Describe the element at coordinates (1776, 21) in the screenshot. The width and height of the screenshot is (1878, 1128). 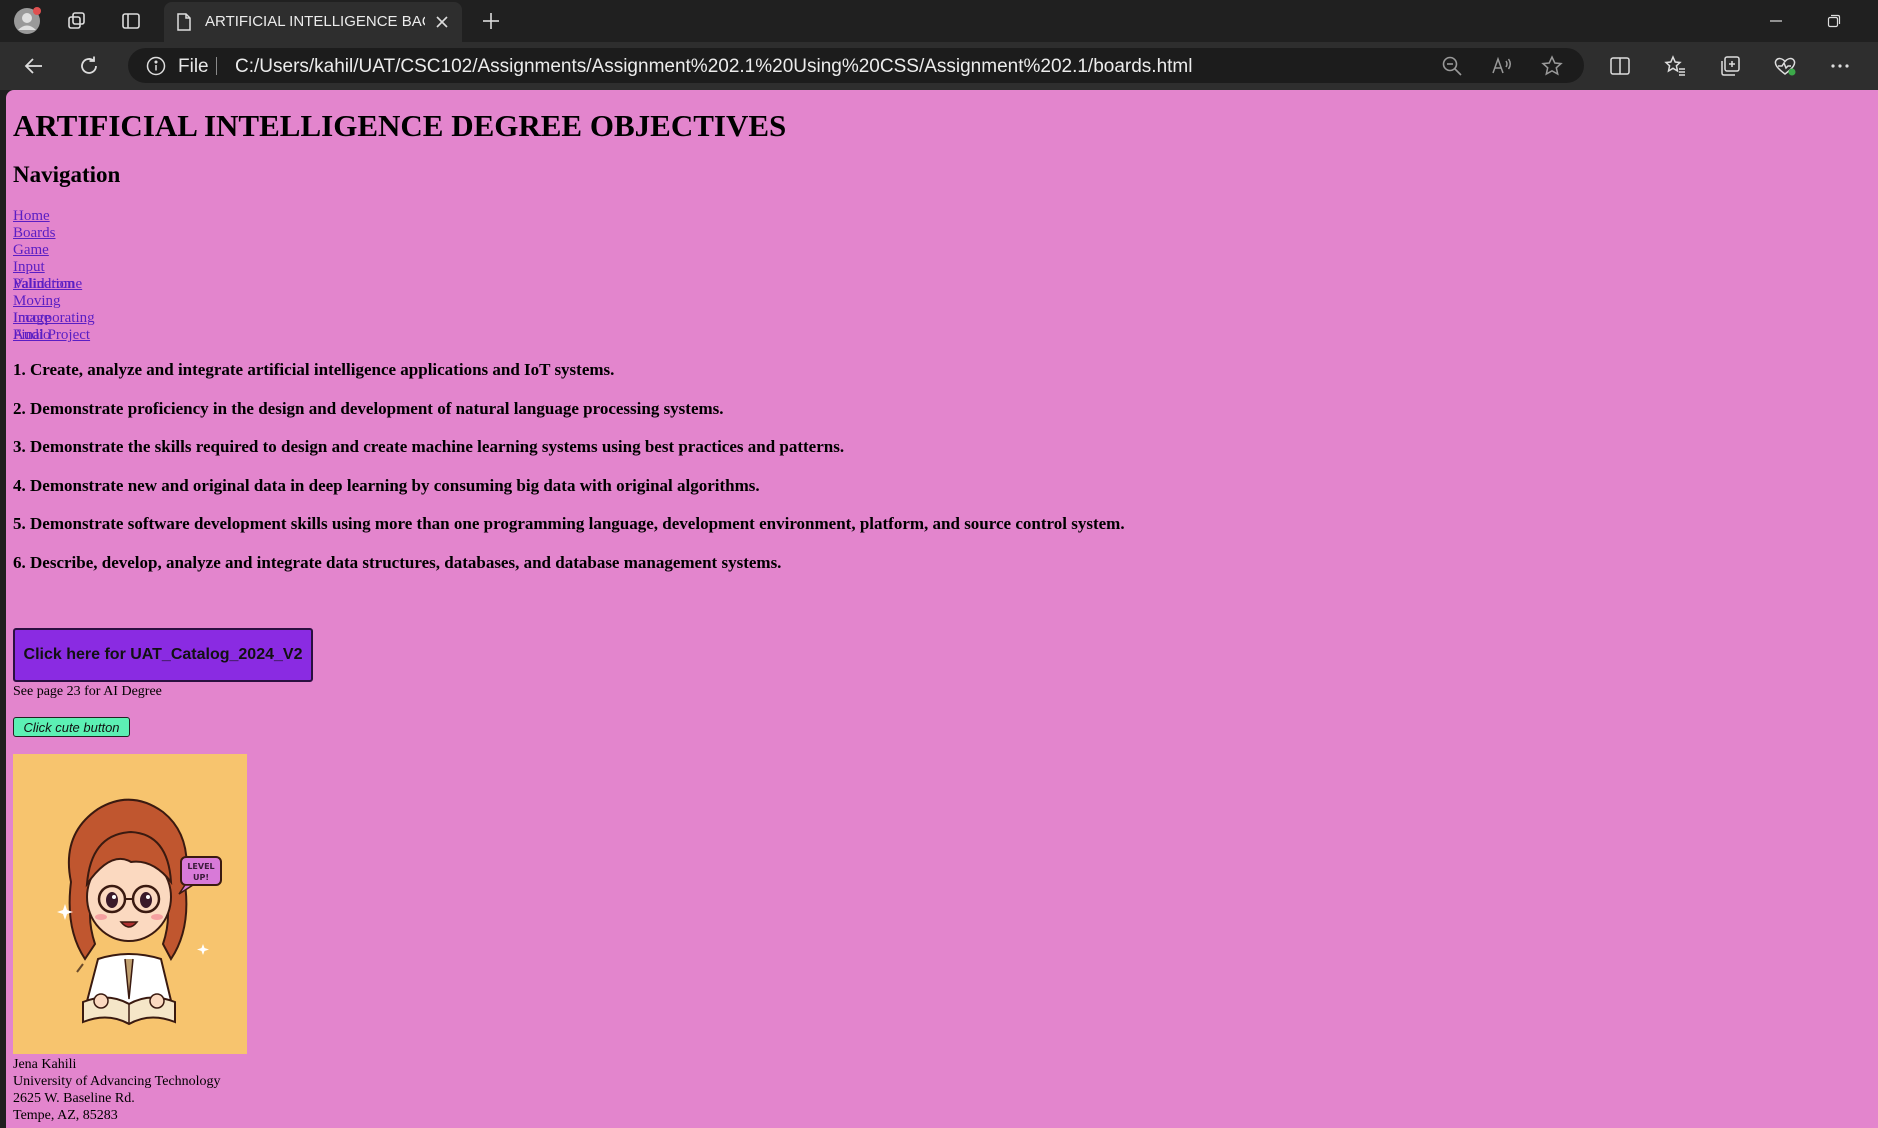
I see `minimize-icon` at that location.